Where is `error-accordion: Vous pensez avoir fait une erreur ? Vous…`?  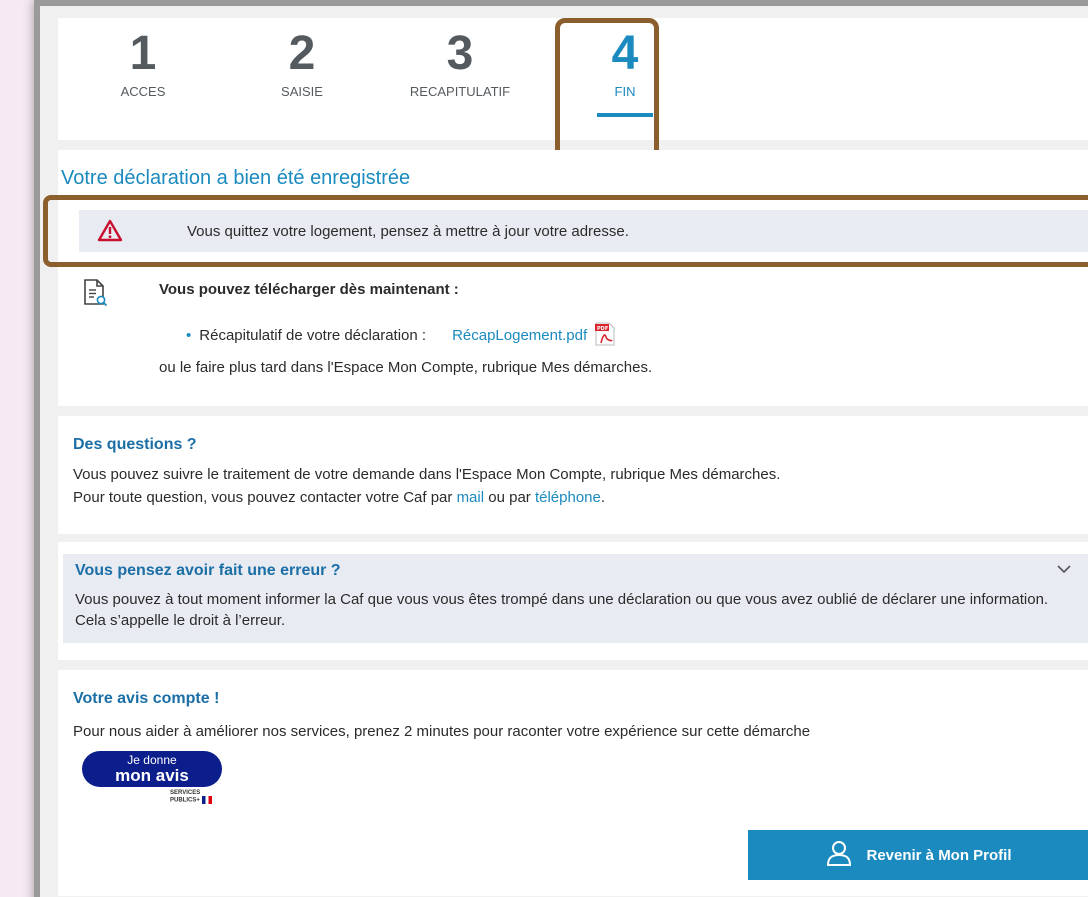
error-accordion: Vous pensez avoir fait une erreur ? Vous… is located at coordinates (575, 598).